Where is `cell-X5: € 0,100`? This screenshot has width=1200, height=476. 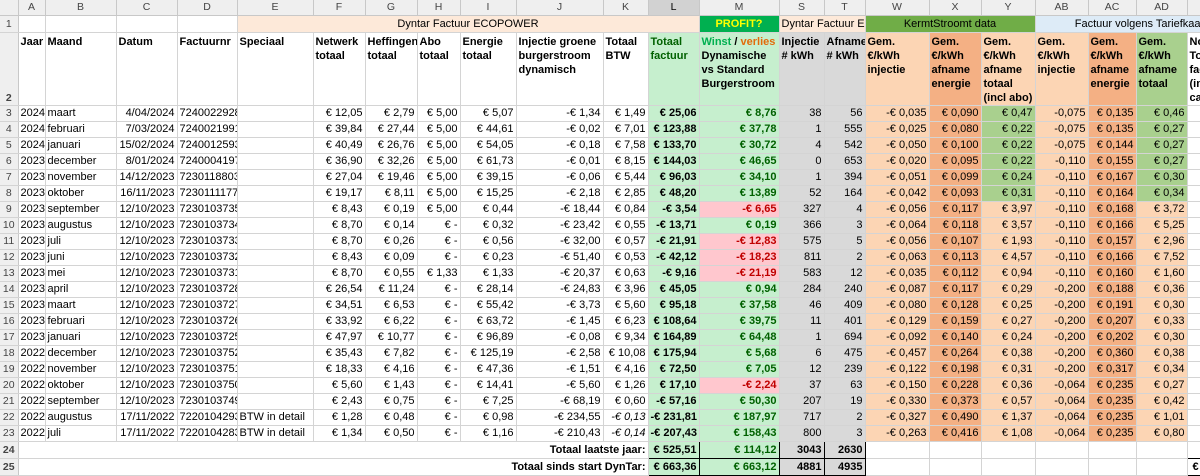 cell-X5: € 0,100 is located at coordinates (955, 145).